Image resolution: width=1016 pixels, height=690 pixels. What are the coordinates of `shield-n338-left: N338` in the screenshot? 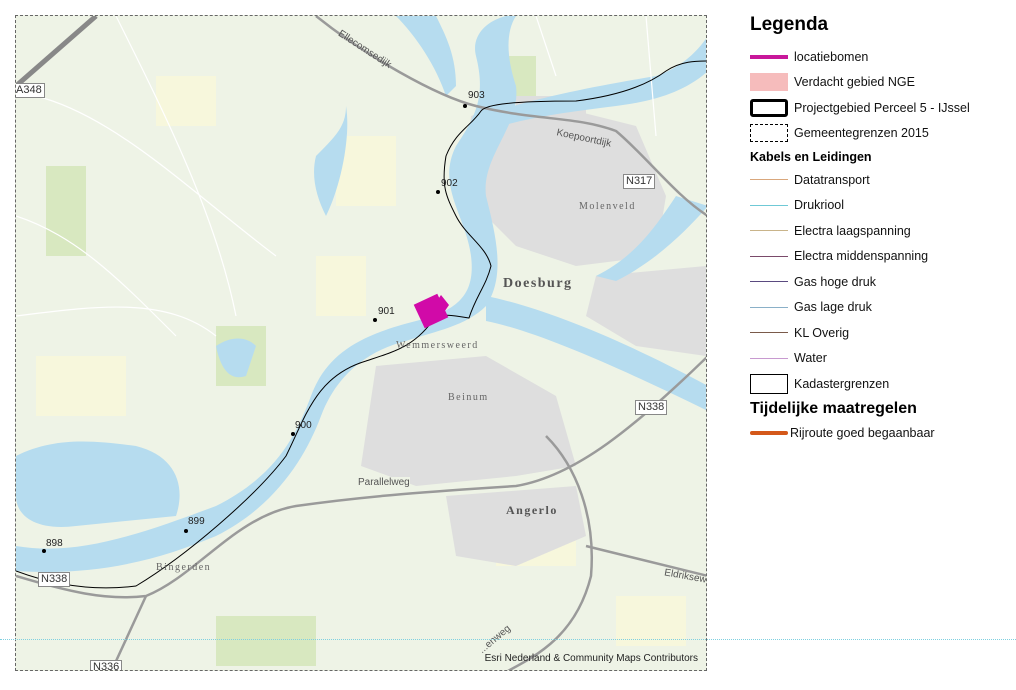 It's located at (54, 579).